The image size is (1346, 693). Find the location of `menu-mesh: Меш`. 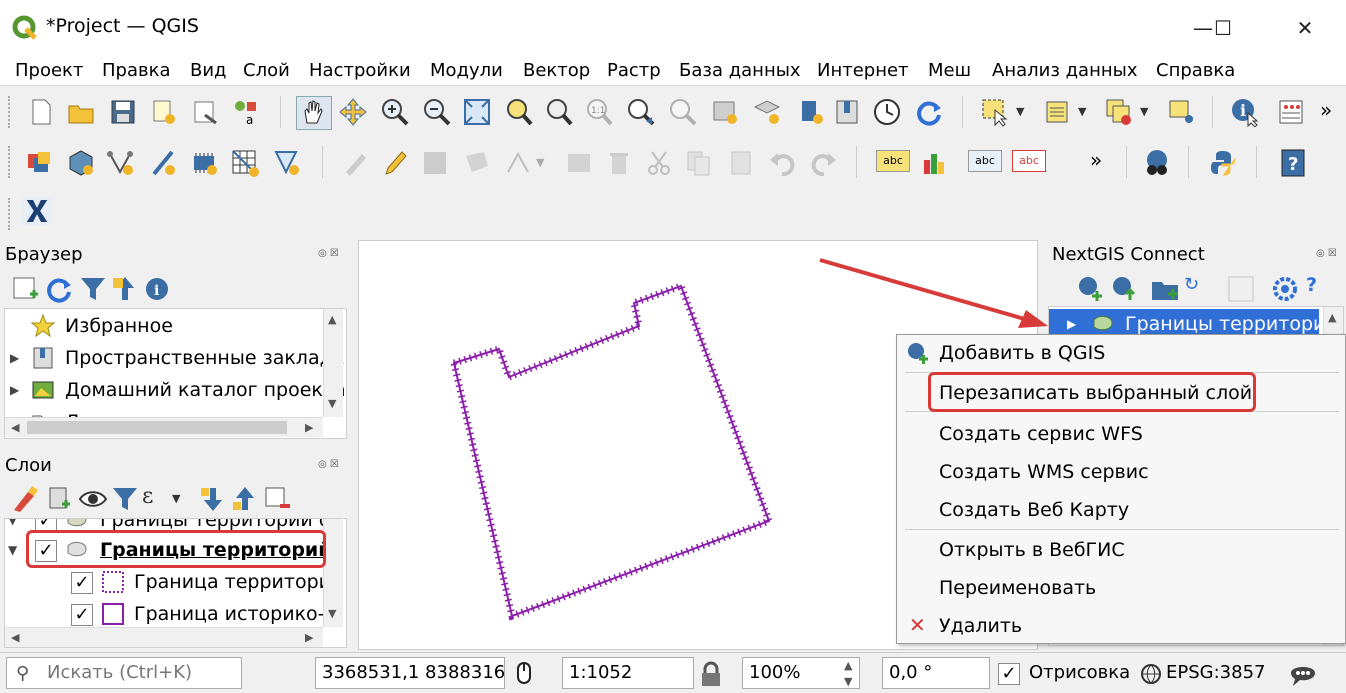

menu-mesh: Меш is located at coordinates (949, 70).